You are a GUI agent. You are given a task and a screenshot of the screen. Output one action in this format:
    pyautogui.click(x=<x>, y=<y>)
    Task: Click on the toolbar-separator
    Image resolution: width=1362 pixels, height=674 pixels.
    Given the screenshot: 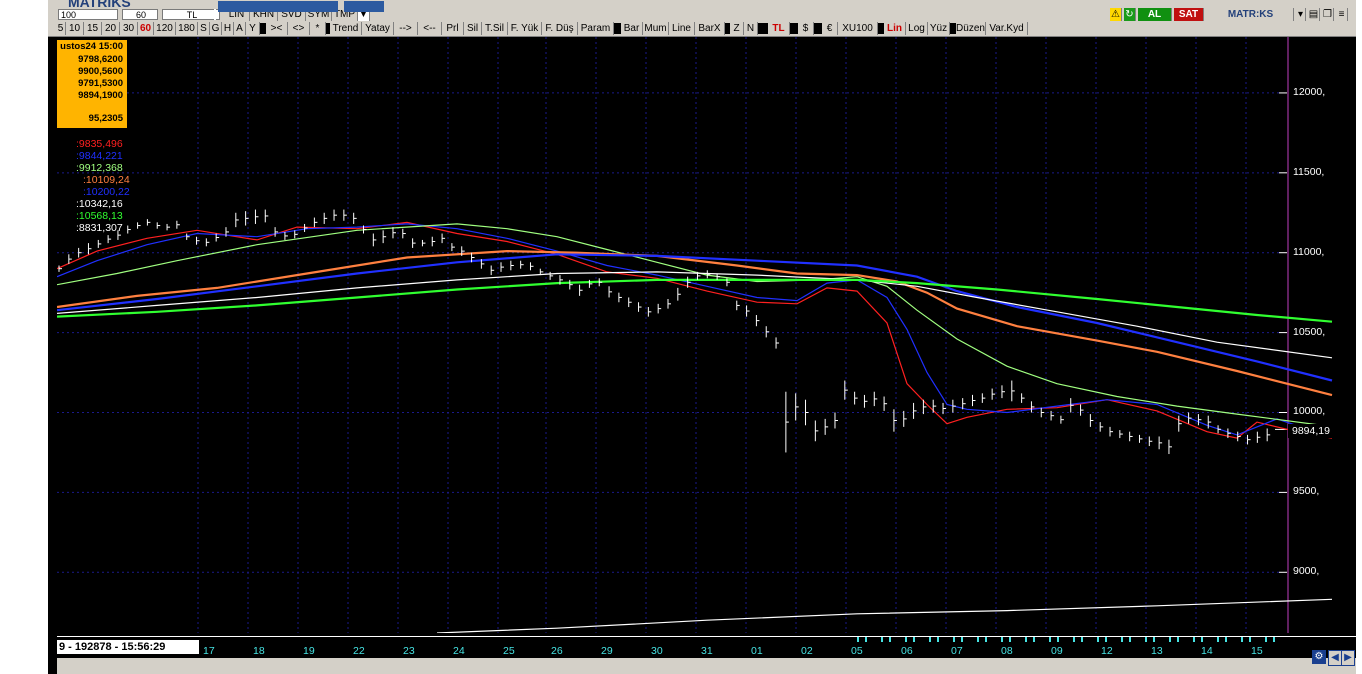 What is the action you would take?
    pyautogui.click(x=818, y=28)
    